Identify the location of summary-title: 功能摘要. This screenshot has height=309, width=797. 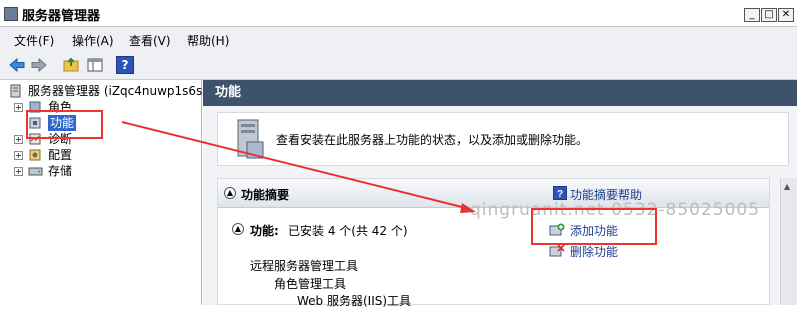
(265, 195).